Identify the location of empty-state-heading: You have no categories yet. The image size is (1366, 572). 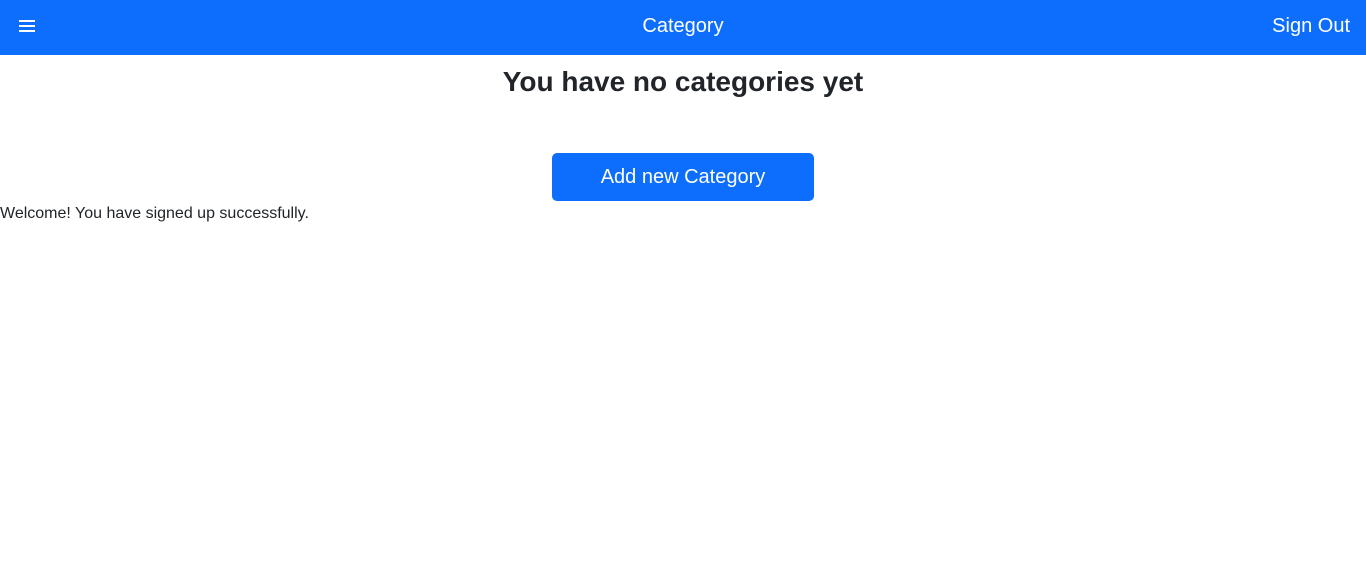
(683, 81).